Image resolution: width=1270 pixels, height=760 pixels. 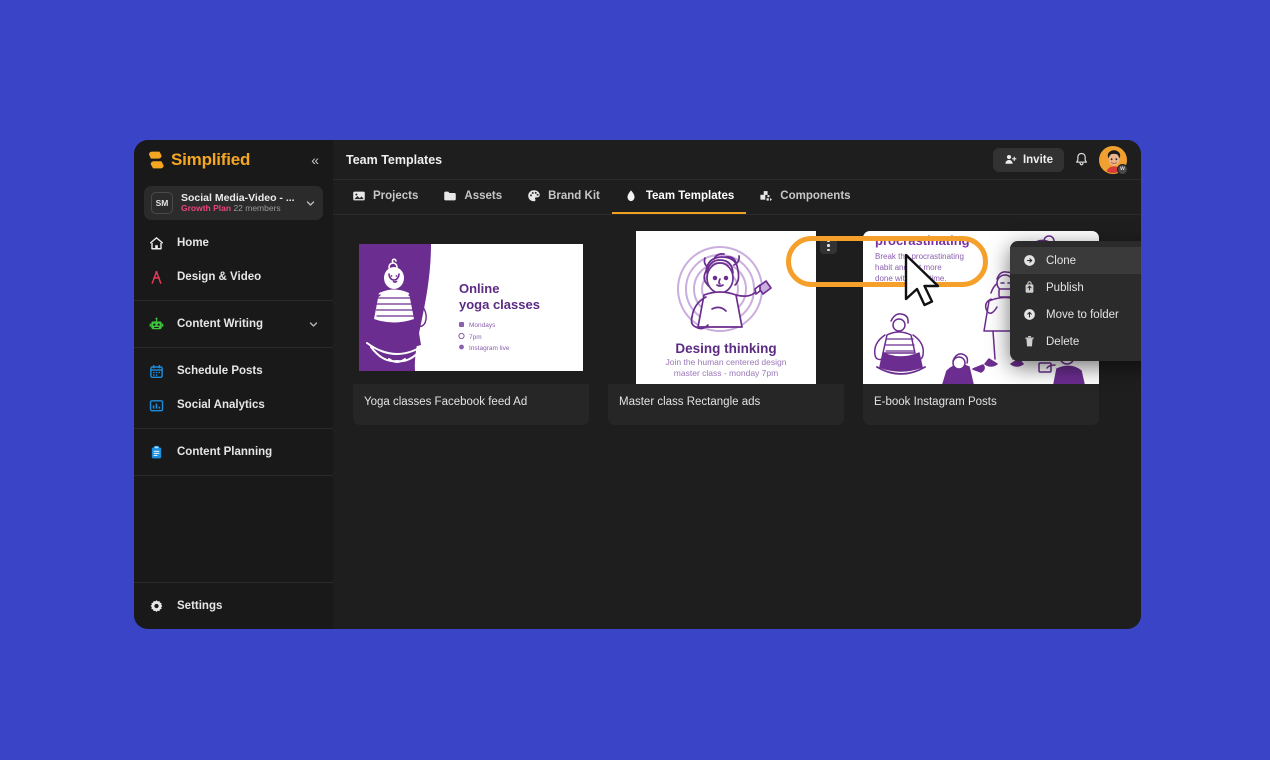 What do you see at coordinates (737, 160) in the screenshot?
I see `topbar: Team Templates Invite w` at bounding box center [737, 160].